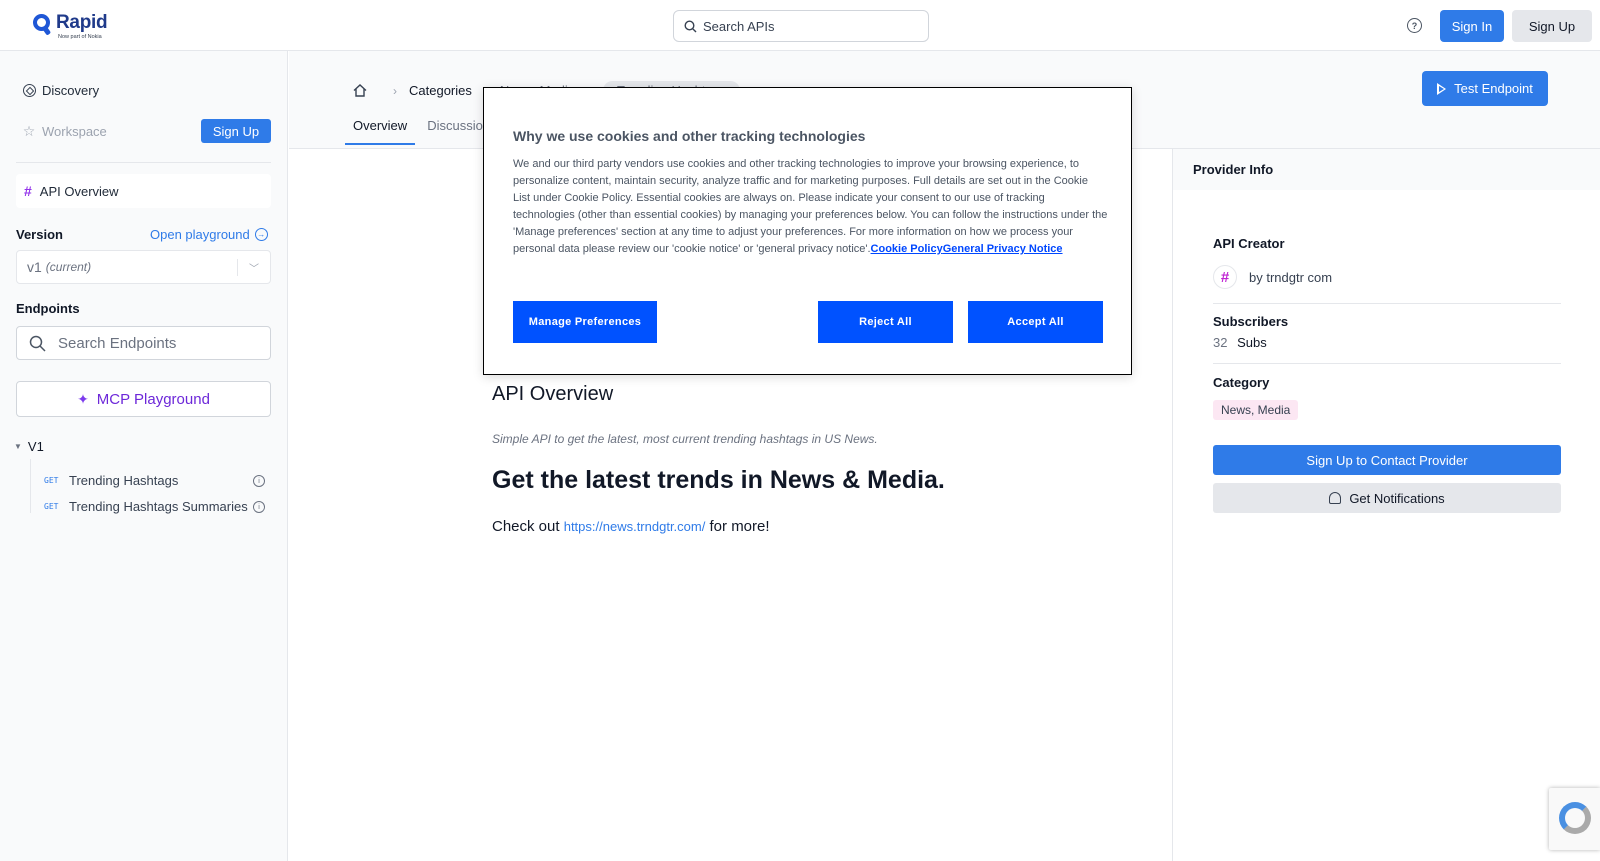  Describe the element at coordinates (440, 90) in the screenshot. I see `breadcrumb-categories: Categories` at that location.